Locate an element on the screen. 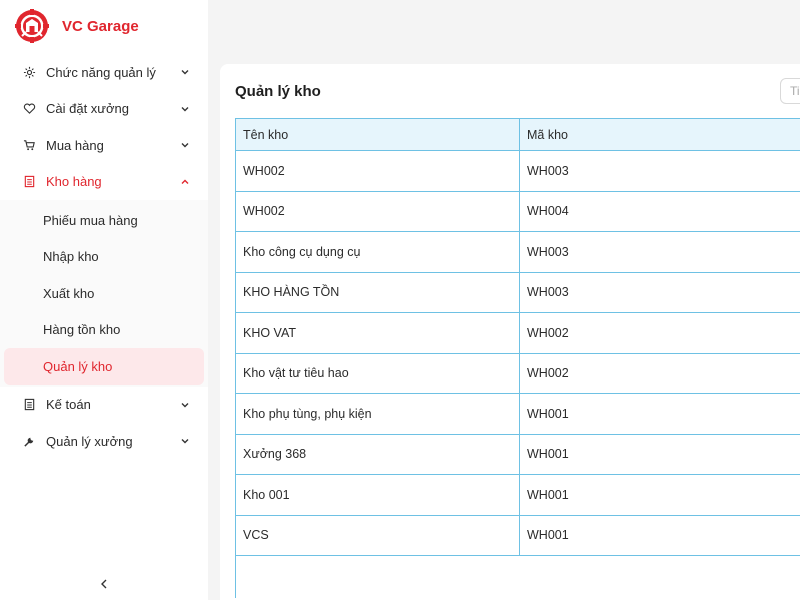 The width and height of the screenshot is (800, 600). submenu-item-stock-out: Xuất kho is located at coordinates (104, 293).